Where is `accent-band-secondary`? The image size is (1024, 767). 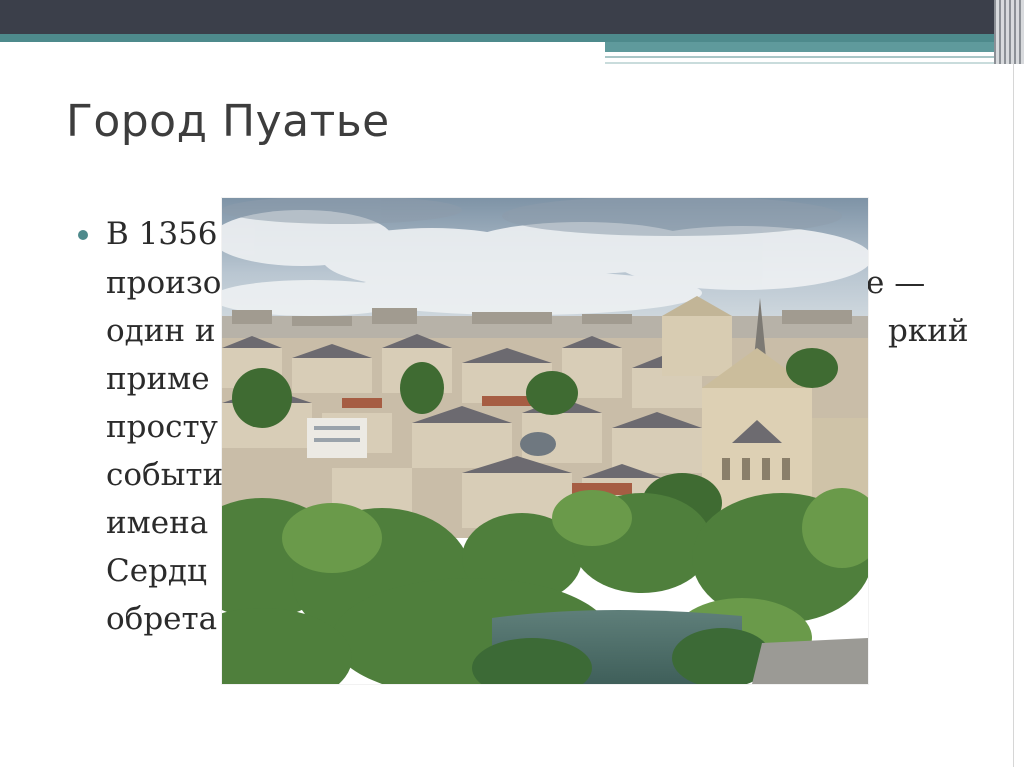
accent-band-secondary is located at coordinates (800, 47).